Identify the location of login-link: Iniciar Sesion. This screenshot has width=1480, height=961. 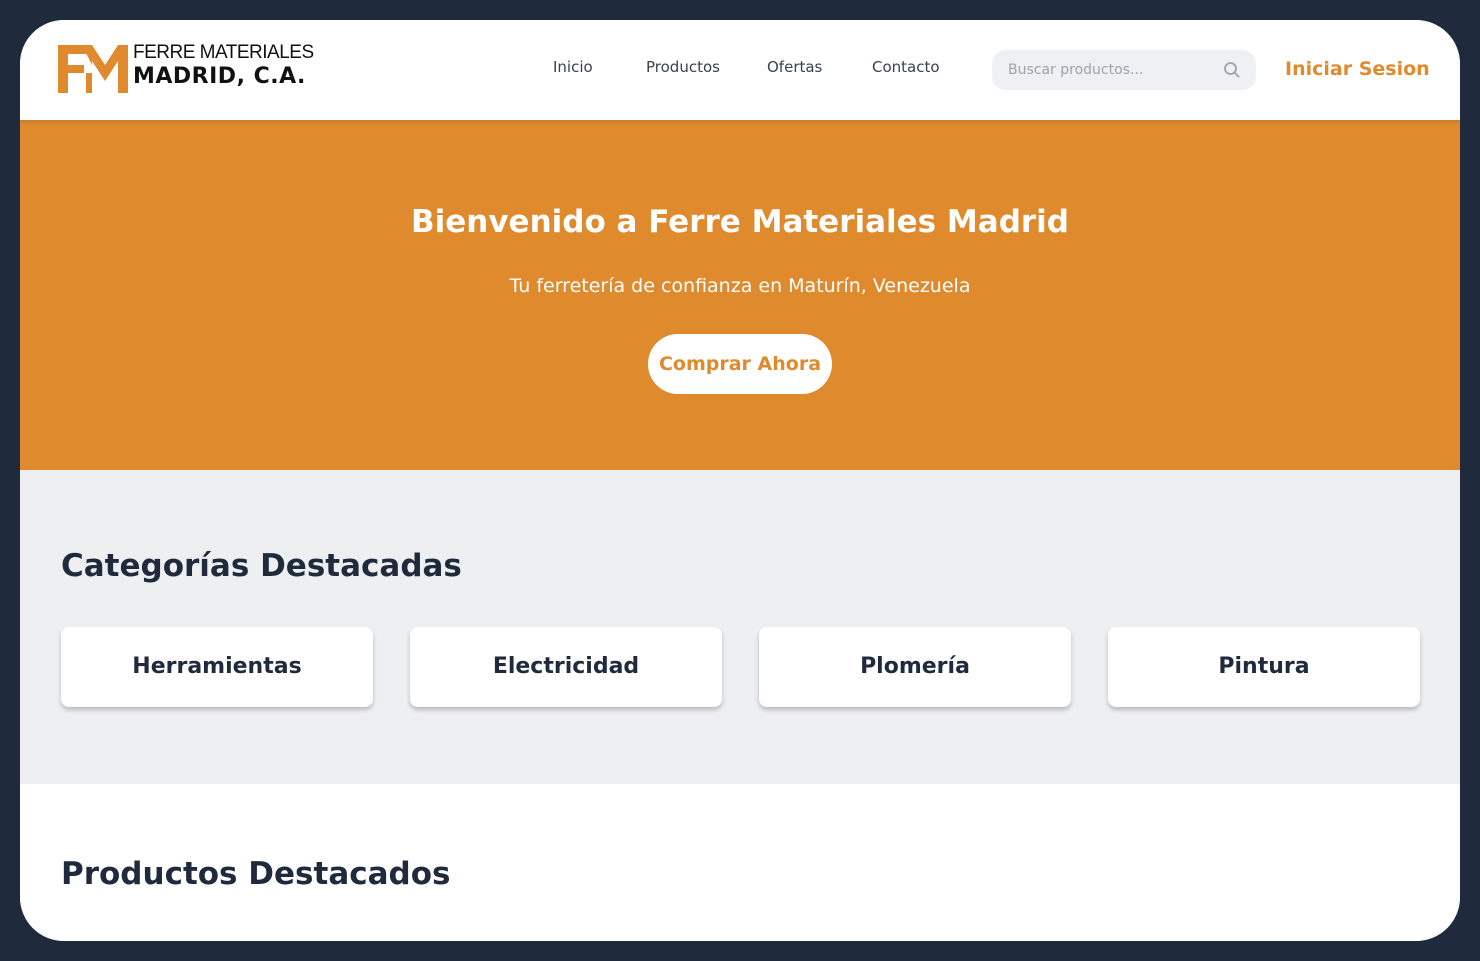
(1357, 69).